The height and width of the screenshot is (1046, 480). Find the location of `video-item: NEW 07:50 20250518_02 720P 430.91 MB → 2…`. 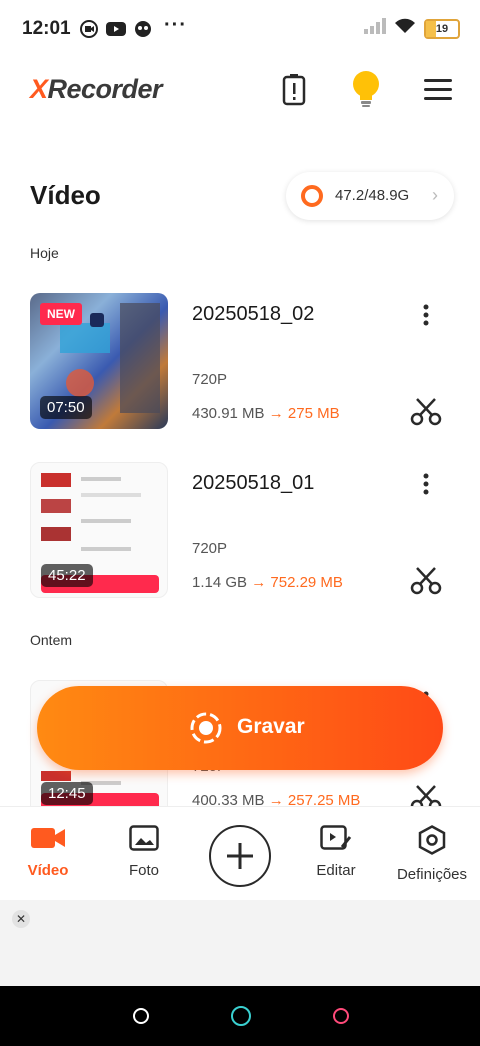

video-item: NEW 07:50 20250518_02 720P 430.91 MB → 2… is located at coordinates (240, 363).